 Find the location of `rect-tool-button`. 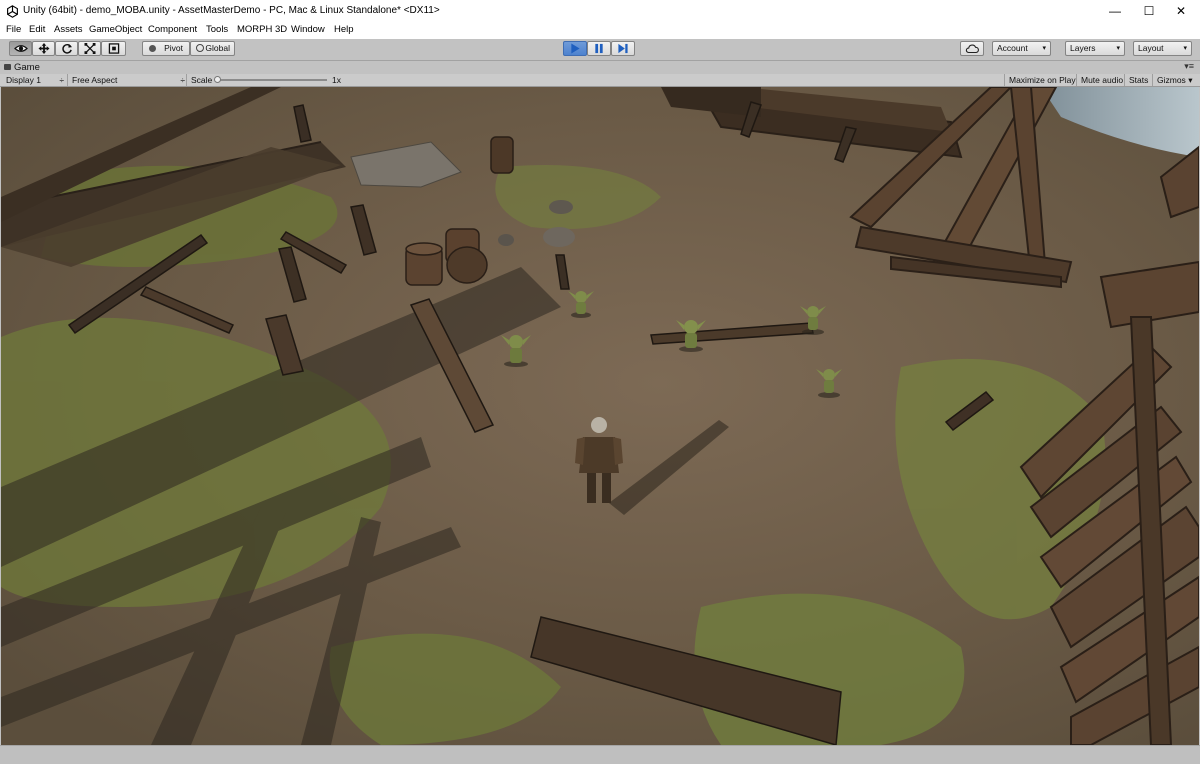

rect-tool-button is located at coordinates (113, 48).